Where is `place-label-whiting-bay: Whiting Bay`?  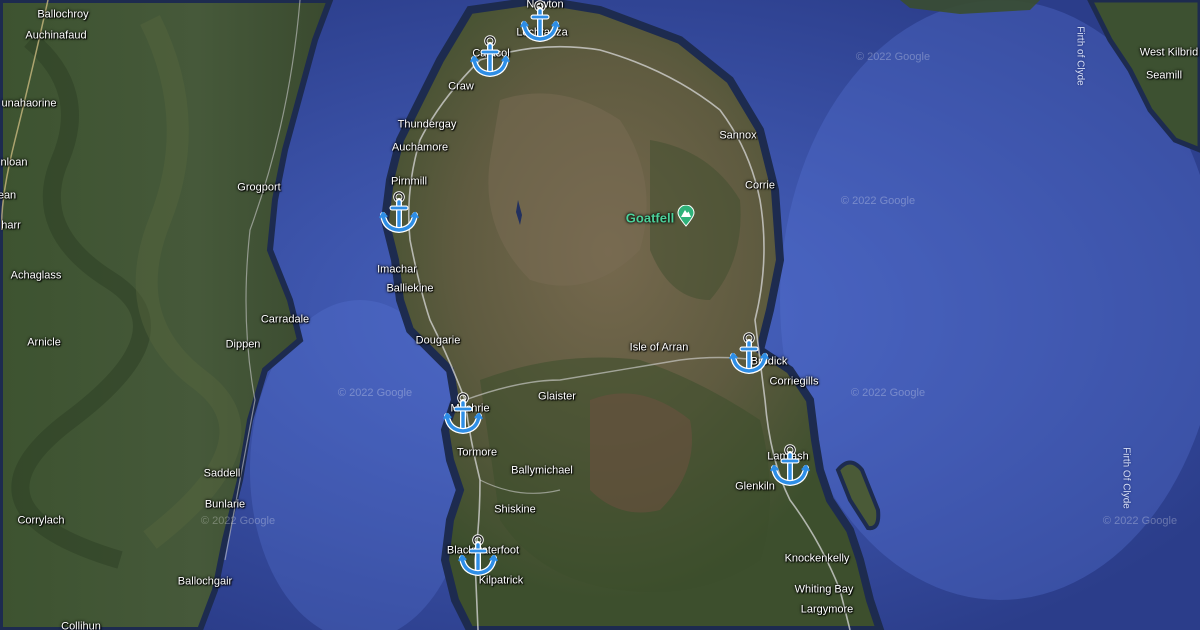
place-label-whiting-bay: Whiting Bay is located at coordinates (824, 590).